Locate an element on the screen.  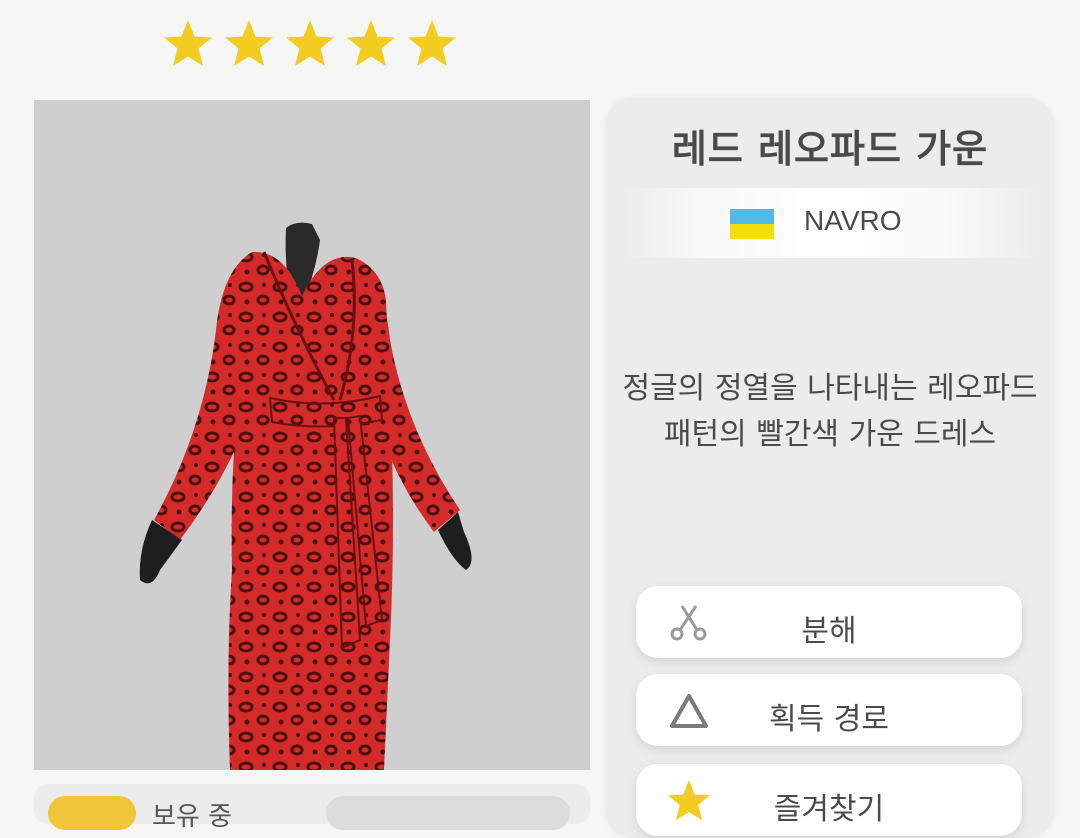
ukraine-flag-icon is located at coordinates (752, 224).